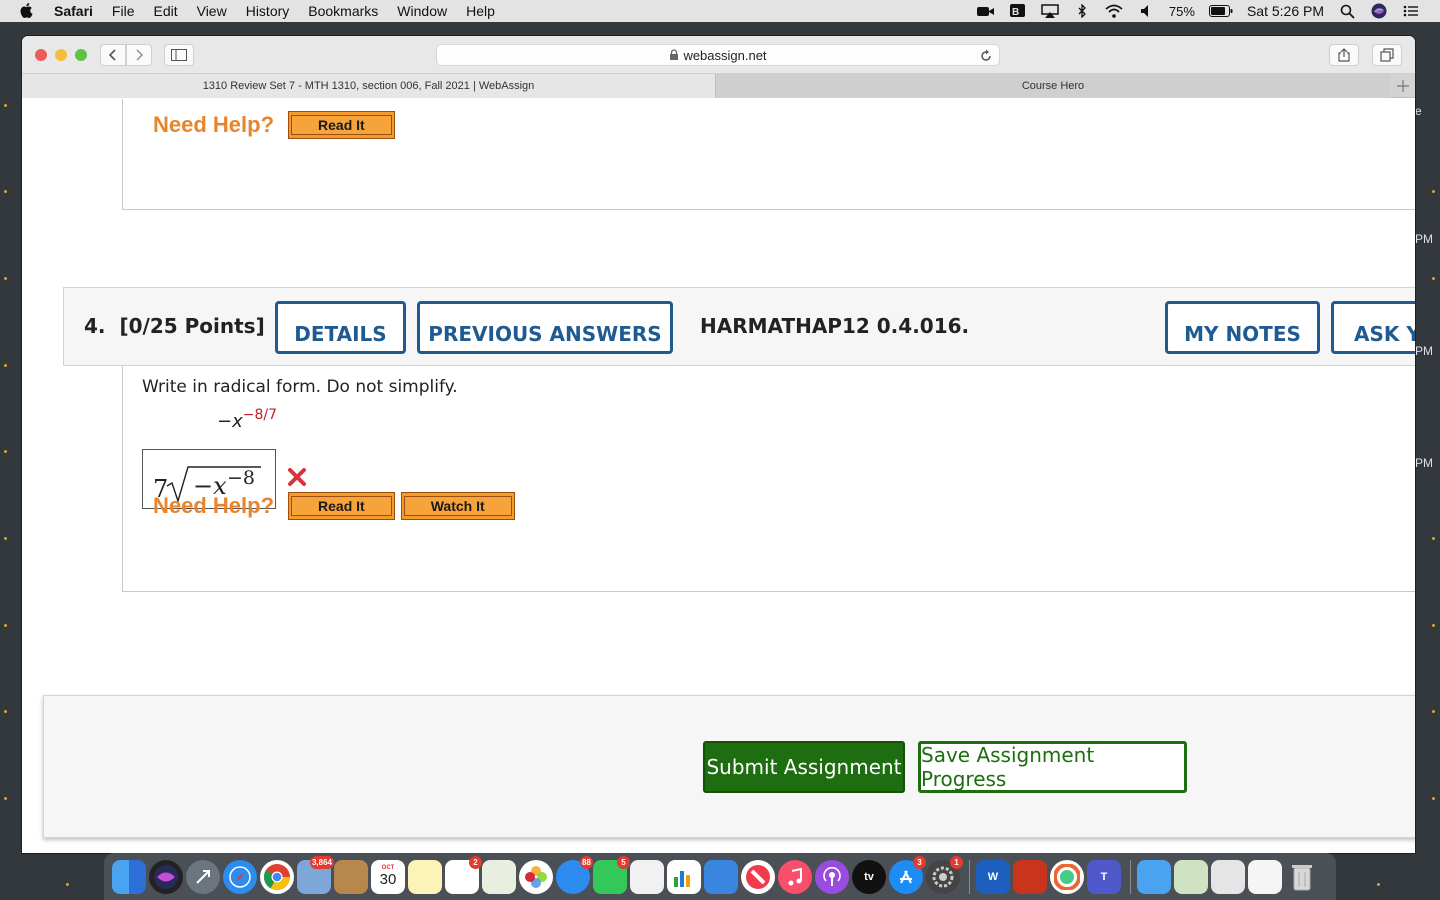 The width and height of the screenshot is (1440, 900). Describe the element at coordinates (212, 11) in the screenshot. I see `menu-view: View` at that location.